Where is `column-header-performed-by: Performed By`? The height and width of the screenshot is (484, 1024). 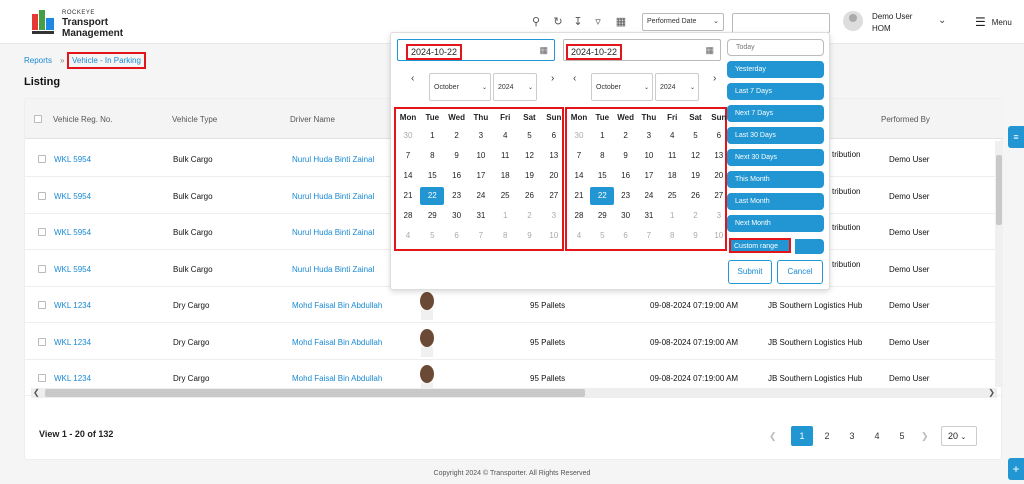
column-header-performed-by: Performed By is located at coordinates (905, 119).